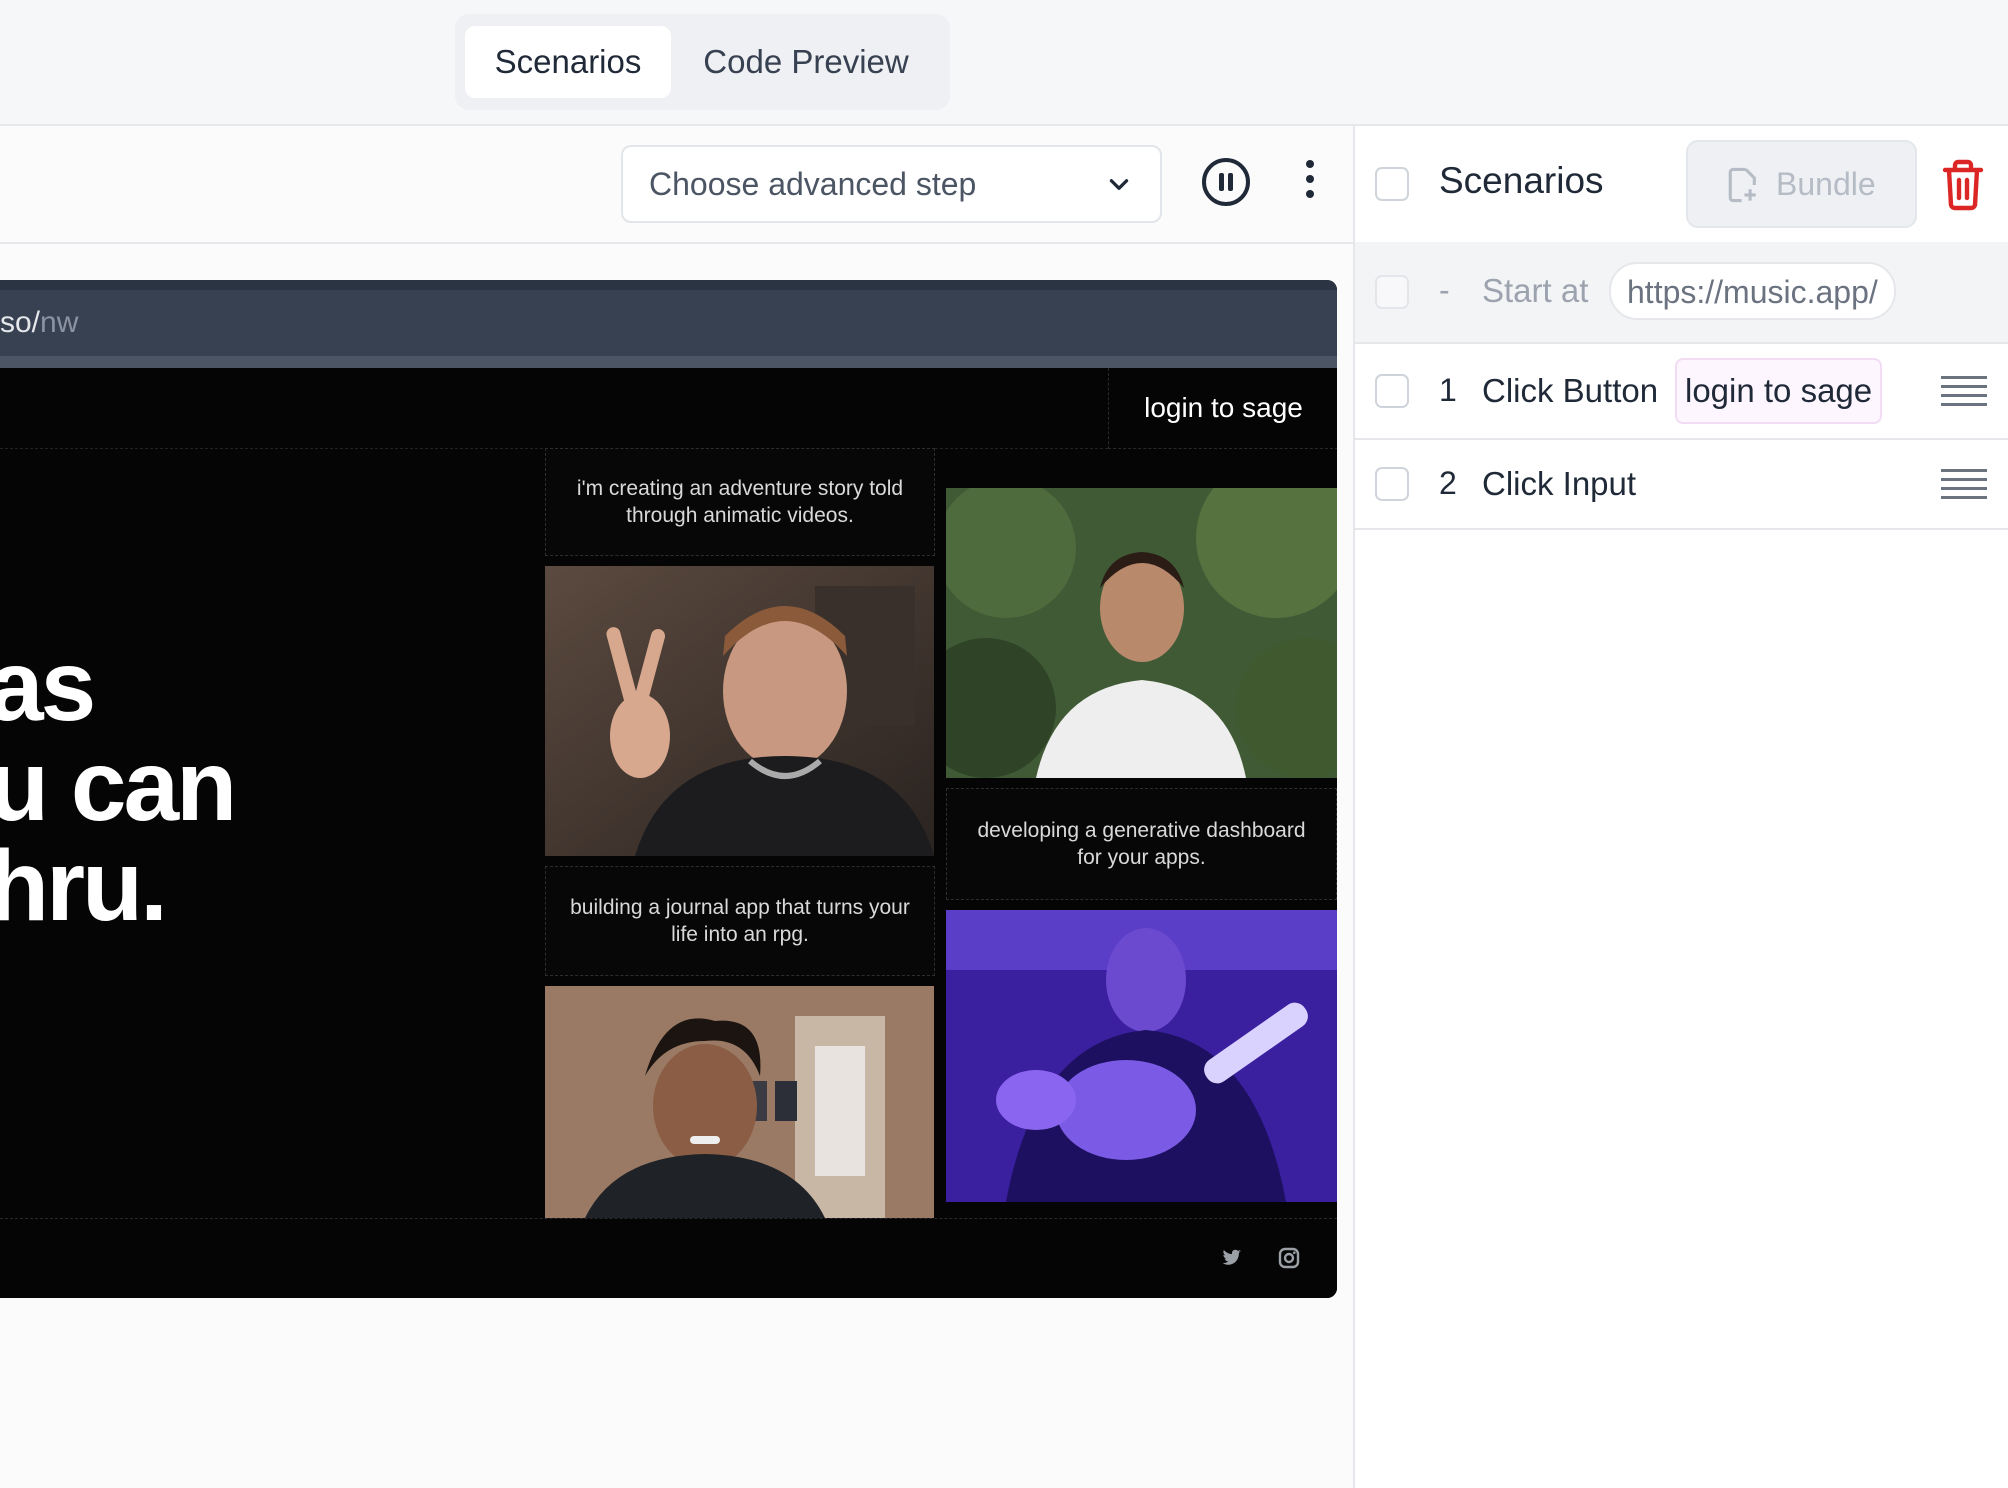 The width and height of the screenshot is (2008, 1488). What do you see at coordinates (1752, 291) in the screenshot?
I see `start-url-pill: https://music.app/` at bounding box center [1752, 291].